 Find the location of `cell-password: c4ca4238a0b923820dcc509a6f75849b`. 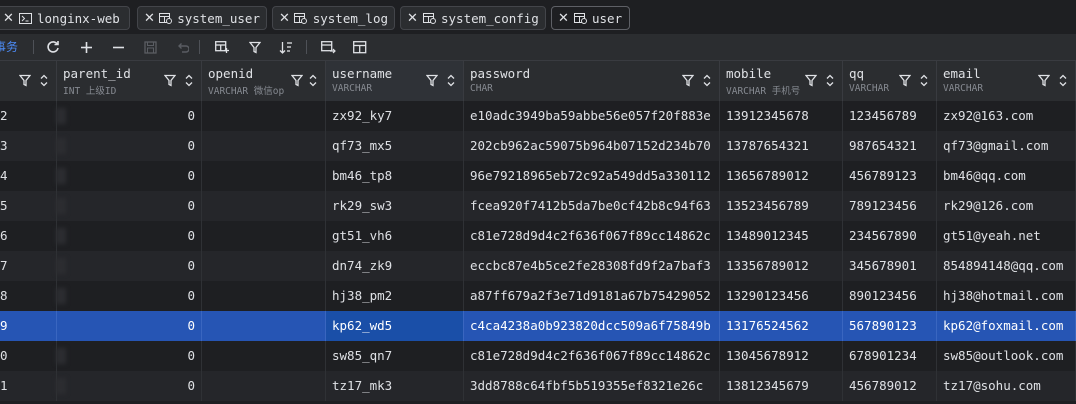

cell-password: c4ca4238a0b923820dcc509a6f75849b is located at coordinates (592, 326).